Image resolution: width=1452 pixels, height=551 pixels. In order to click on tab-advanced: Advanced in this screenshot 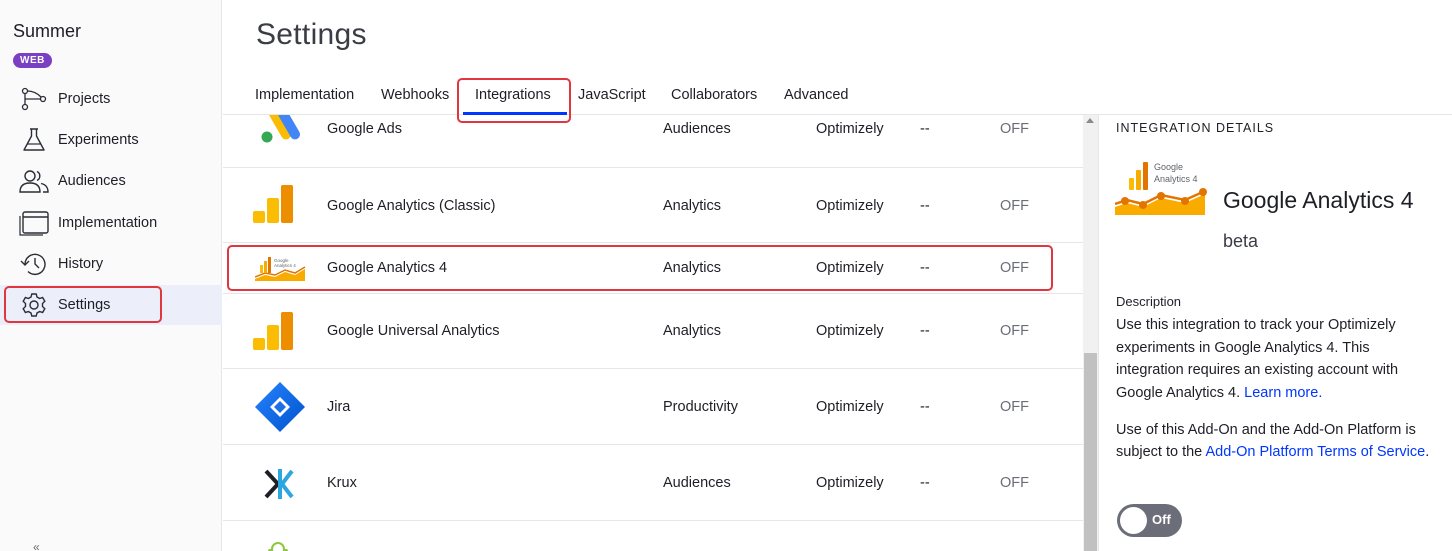, I will do `click(816, 95)`.